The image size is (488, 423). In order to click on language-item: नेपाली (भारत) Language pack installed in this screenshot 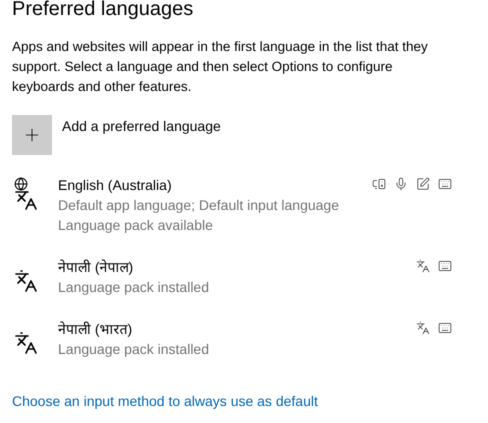, I will do `click(232, 339)`.